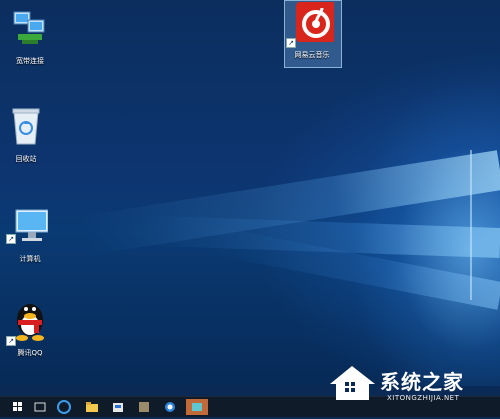 The height and width of the screenshot is (419, 500). I want to click on desktop-icon-qq: ↗ 腾讯QQ, so click(30, 335).